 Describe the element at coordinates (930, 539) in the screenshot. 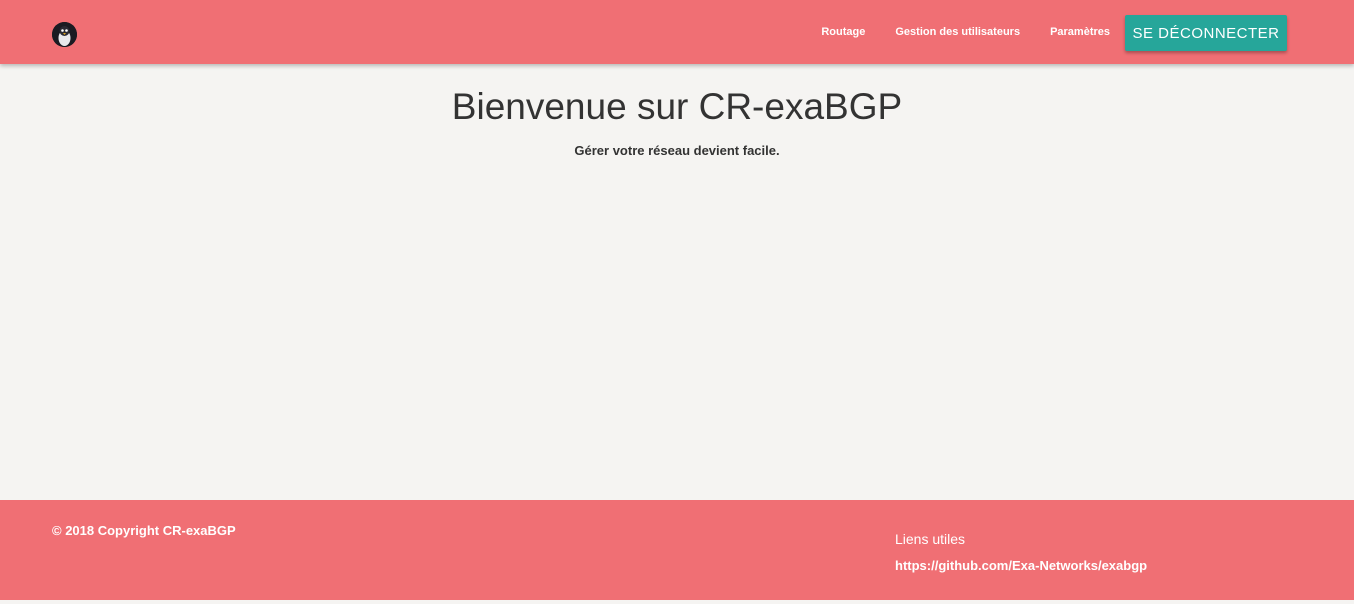

I see `footer-links-title: Liens utiles` at that location.